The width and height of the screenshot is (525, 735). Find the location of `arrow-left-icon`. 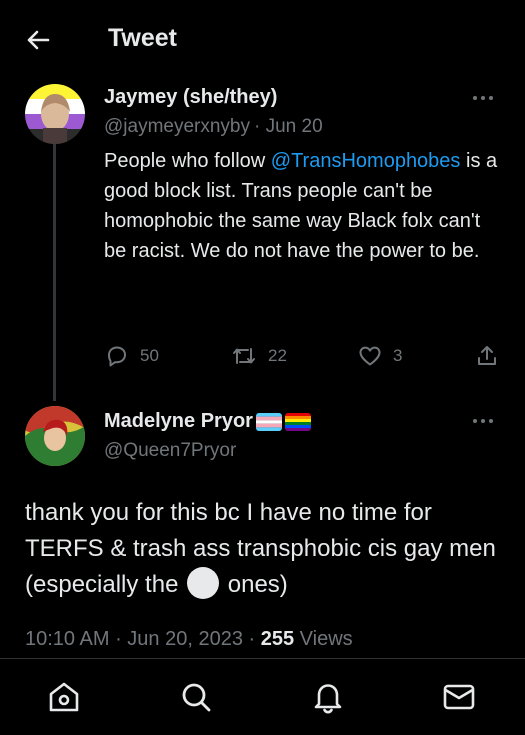

arrow-left-icon is located at coordinates (38, 40).